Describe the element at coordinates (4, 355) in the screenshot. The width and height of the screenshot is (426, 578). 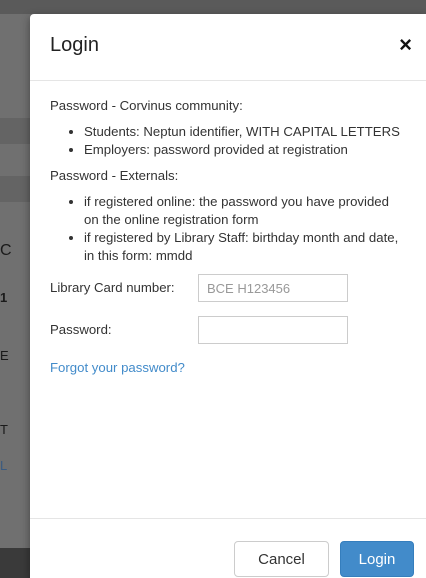
I see `background-text: E` at that location.